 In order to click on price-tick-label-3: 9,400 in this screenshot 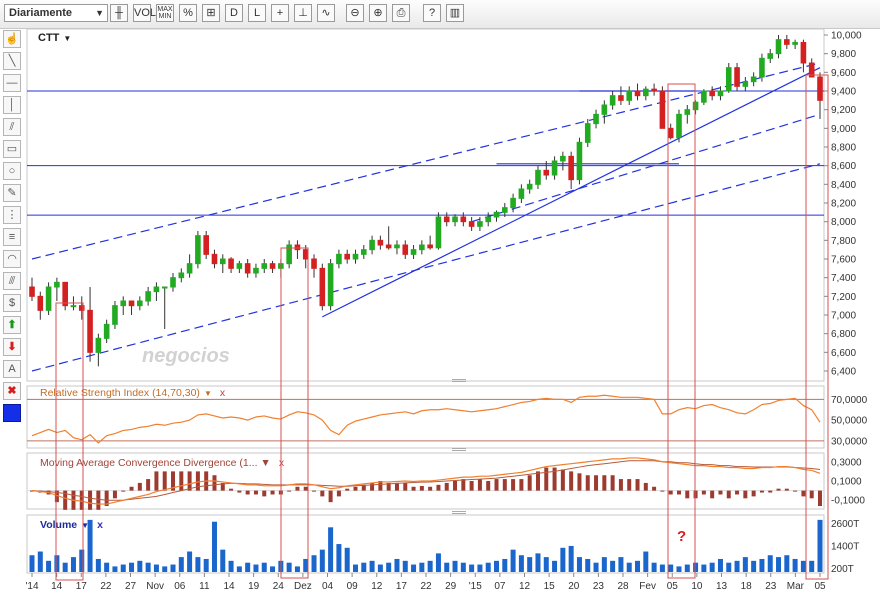, I will do `click(843, 92)`.